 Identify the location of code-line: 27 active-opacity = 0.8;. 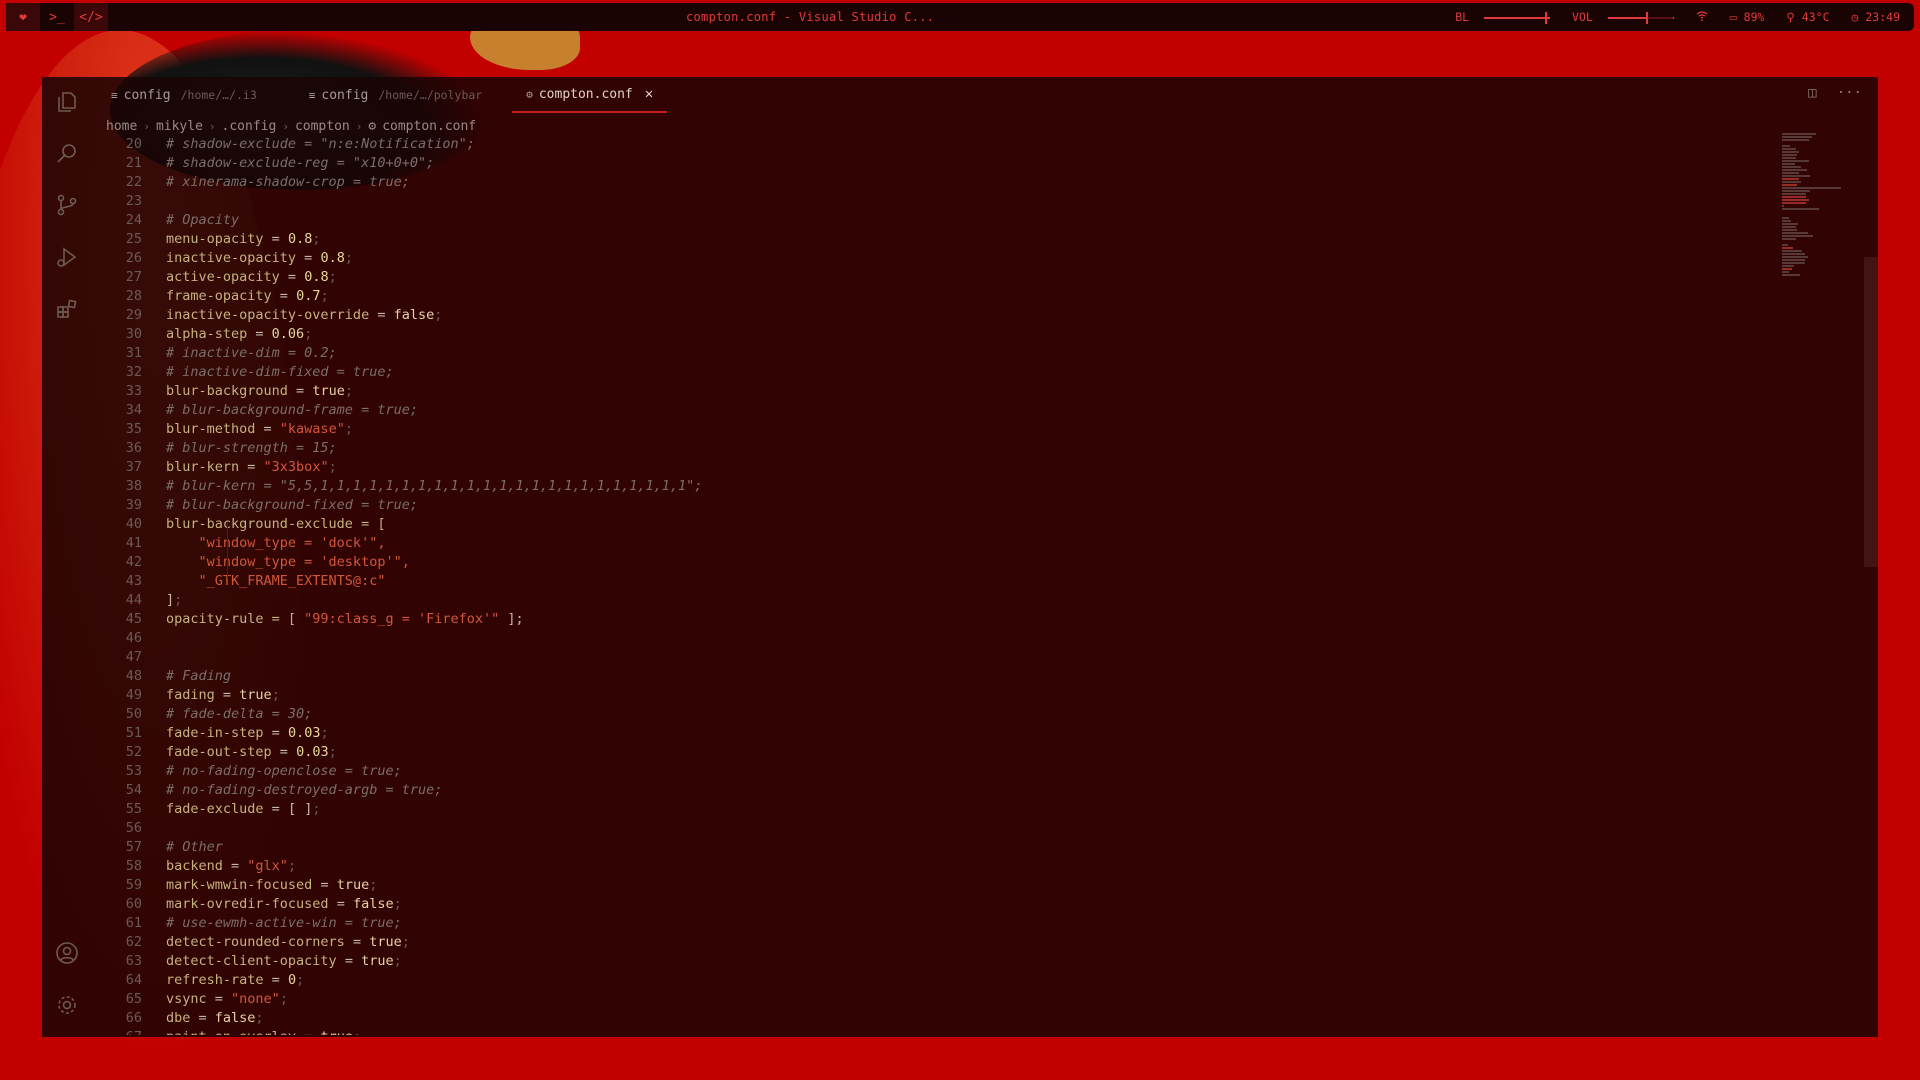
(942, 277).